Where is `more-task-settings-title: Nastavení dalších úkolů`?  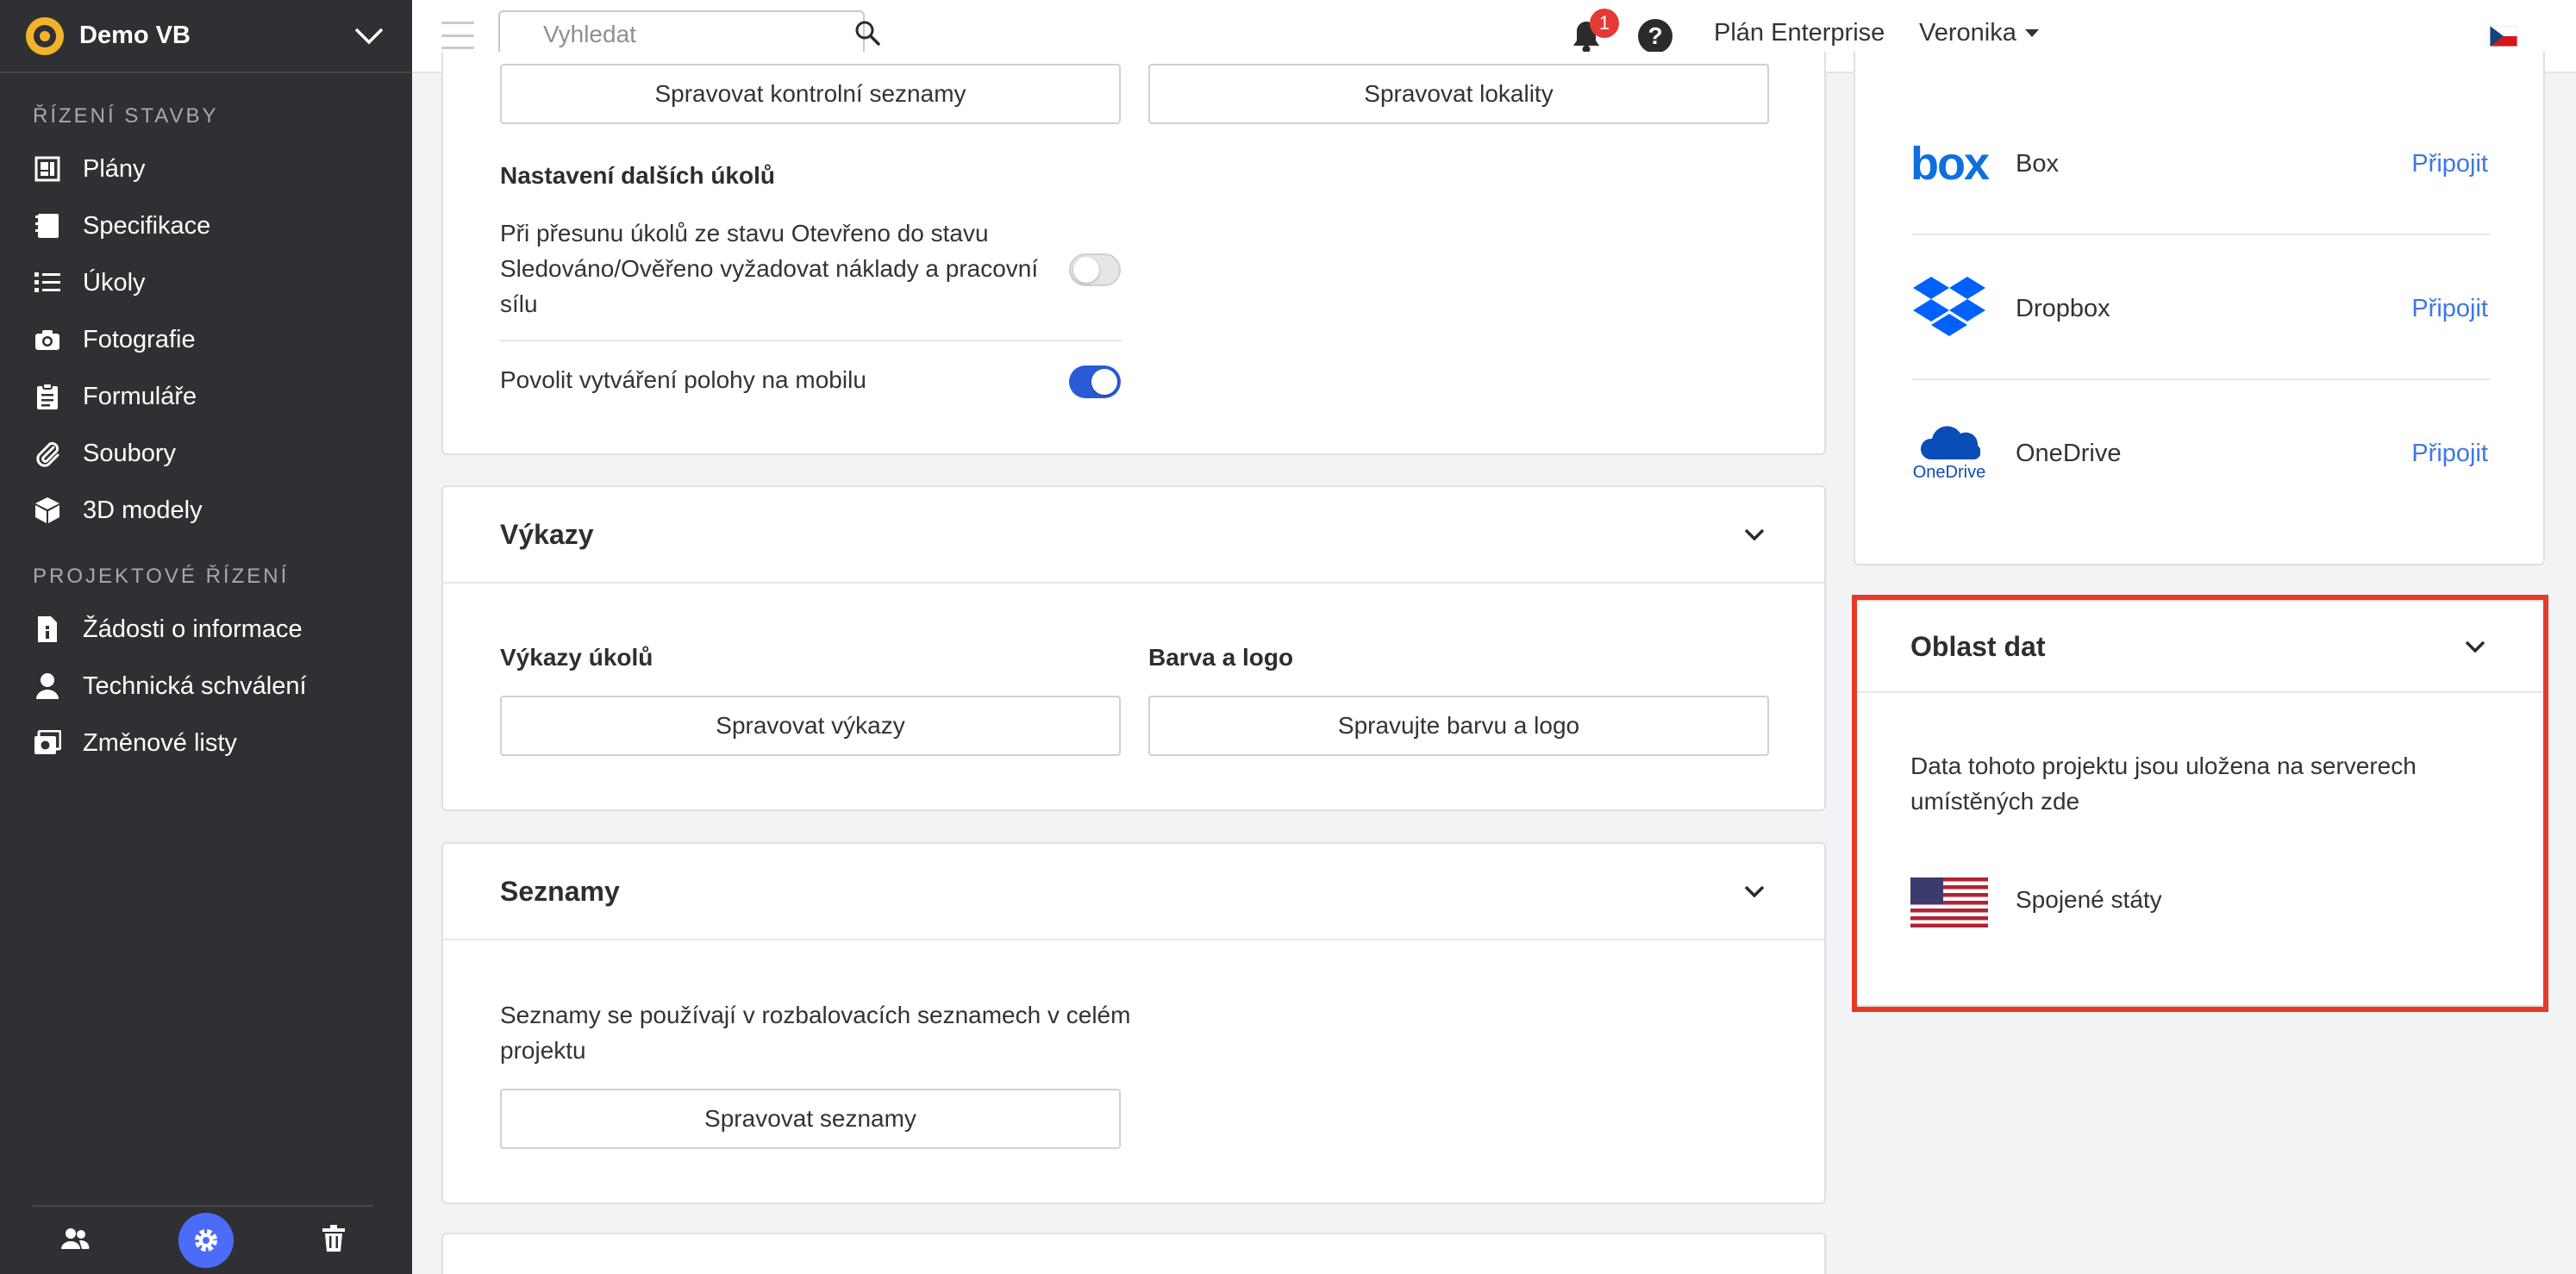
more-task-settings-title: Nastavení dalších úkolů is located at coordinates (637, 175).